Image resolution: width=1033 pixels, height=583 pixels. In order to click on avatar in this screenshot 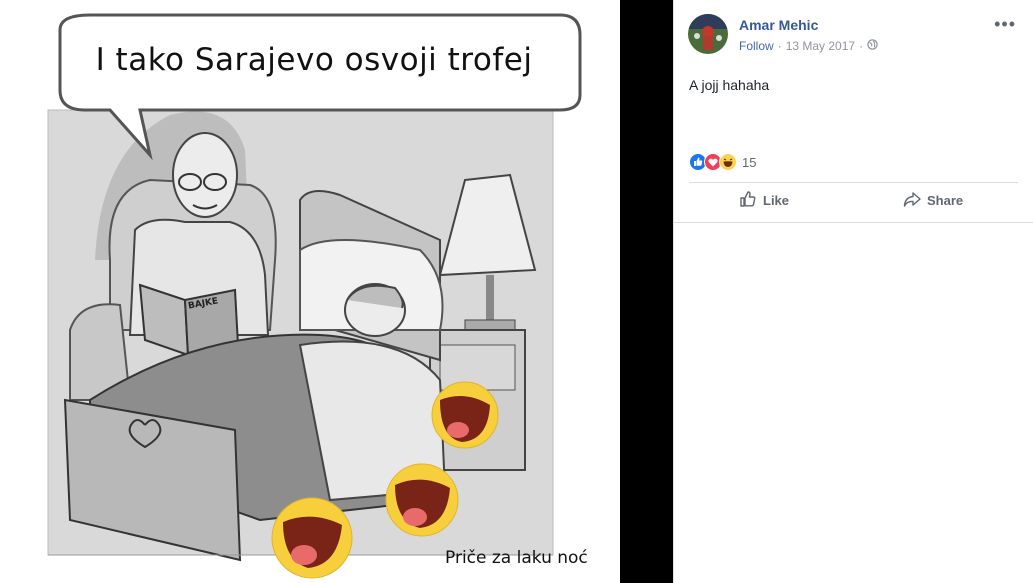, I will do `click(708, 34)`.